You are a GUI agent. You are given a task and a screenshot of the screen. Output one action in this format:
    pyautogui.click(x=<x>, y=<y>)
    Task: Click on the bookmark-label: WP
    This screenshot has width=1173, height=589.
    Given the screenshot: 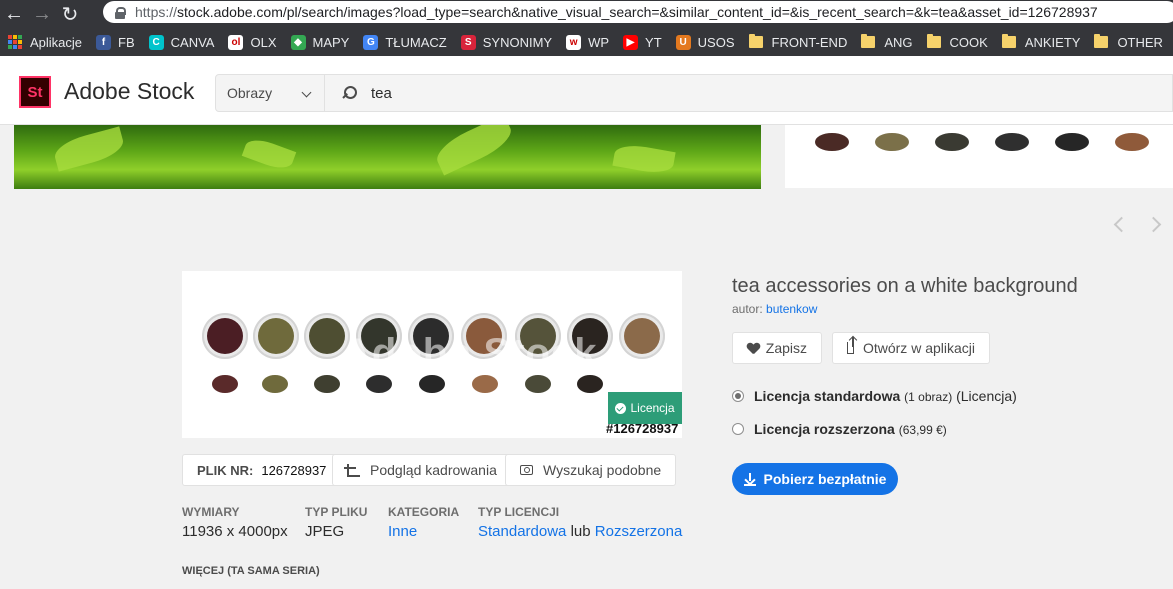 What is the action you would take?
    pyautogui.click(x=599, y=42)
    